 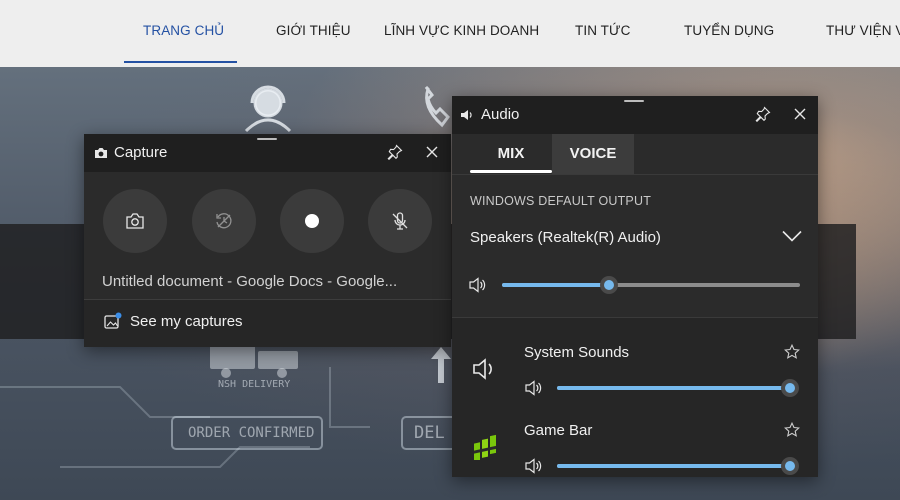 I want to click on tab-mix: MIX, so click(x=511, y=154).